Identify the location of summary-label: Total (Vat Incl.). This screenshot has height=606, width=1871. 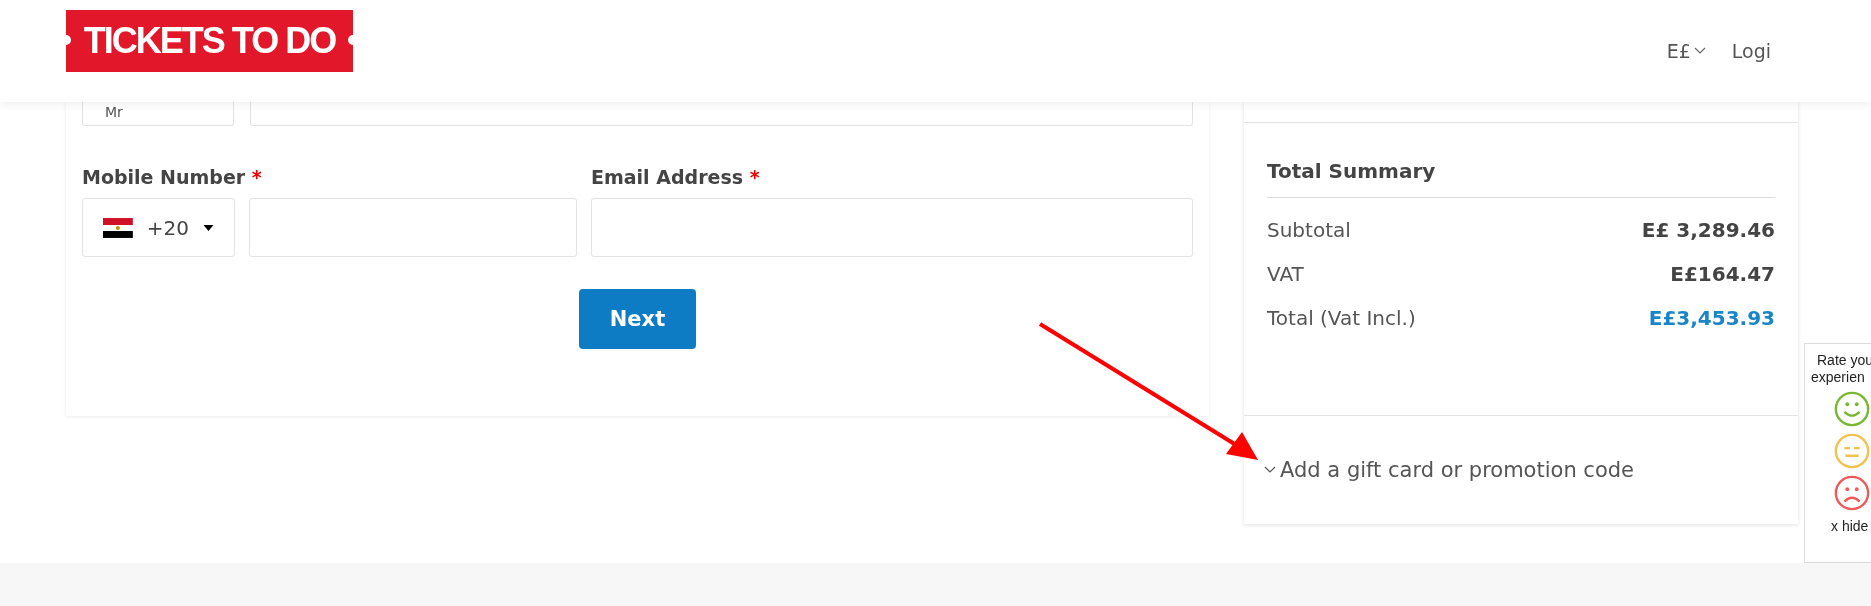
(1341, 318).